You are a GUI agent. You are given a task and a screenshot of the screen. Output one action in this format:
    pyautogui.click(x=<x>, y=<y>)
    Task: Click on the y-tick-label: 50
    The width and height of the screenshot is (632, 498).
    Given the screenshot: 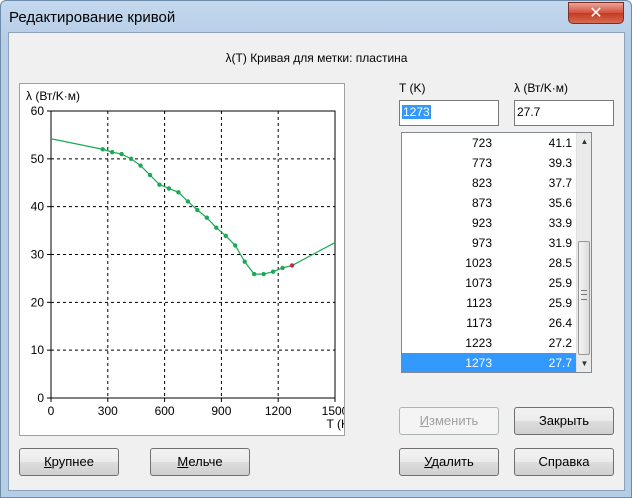 What is the action you would take?
    pyautogui.click(x=38, y=159)
    